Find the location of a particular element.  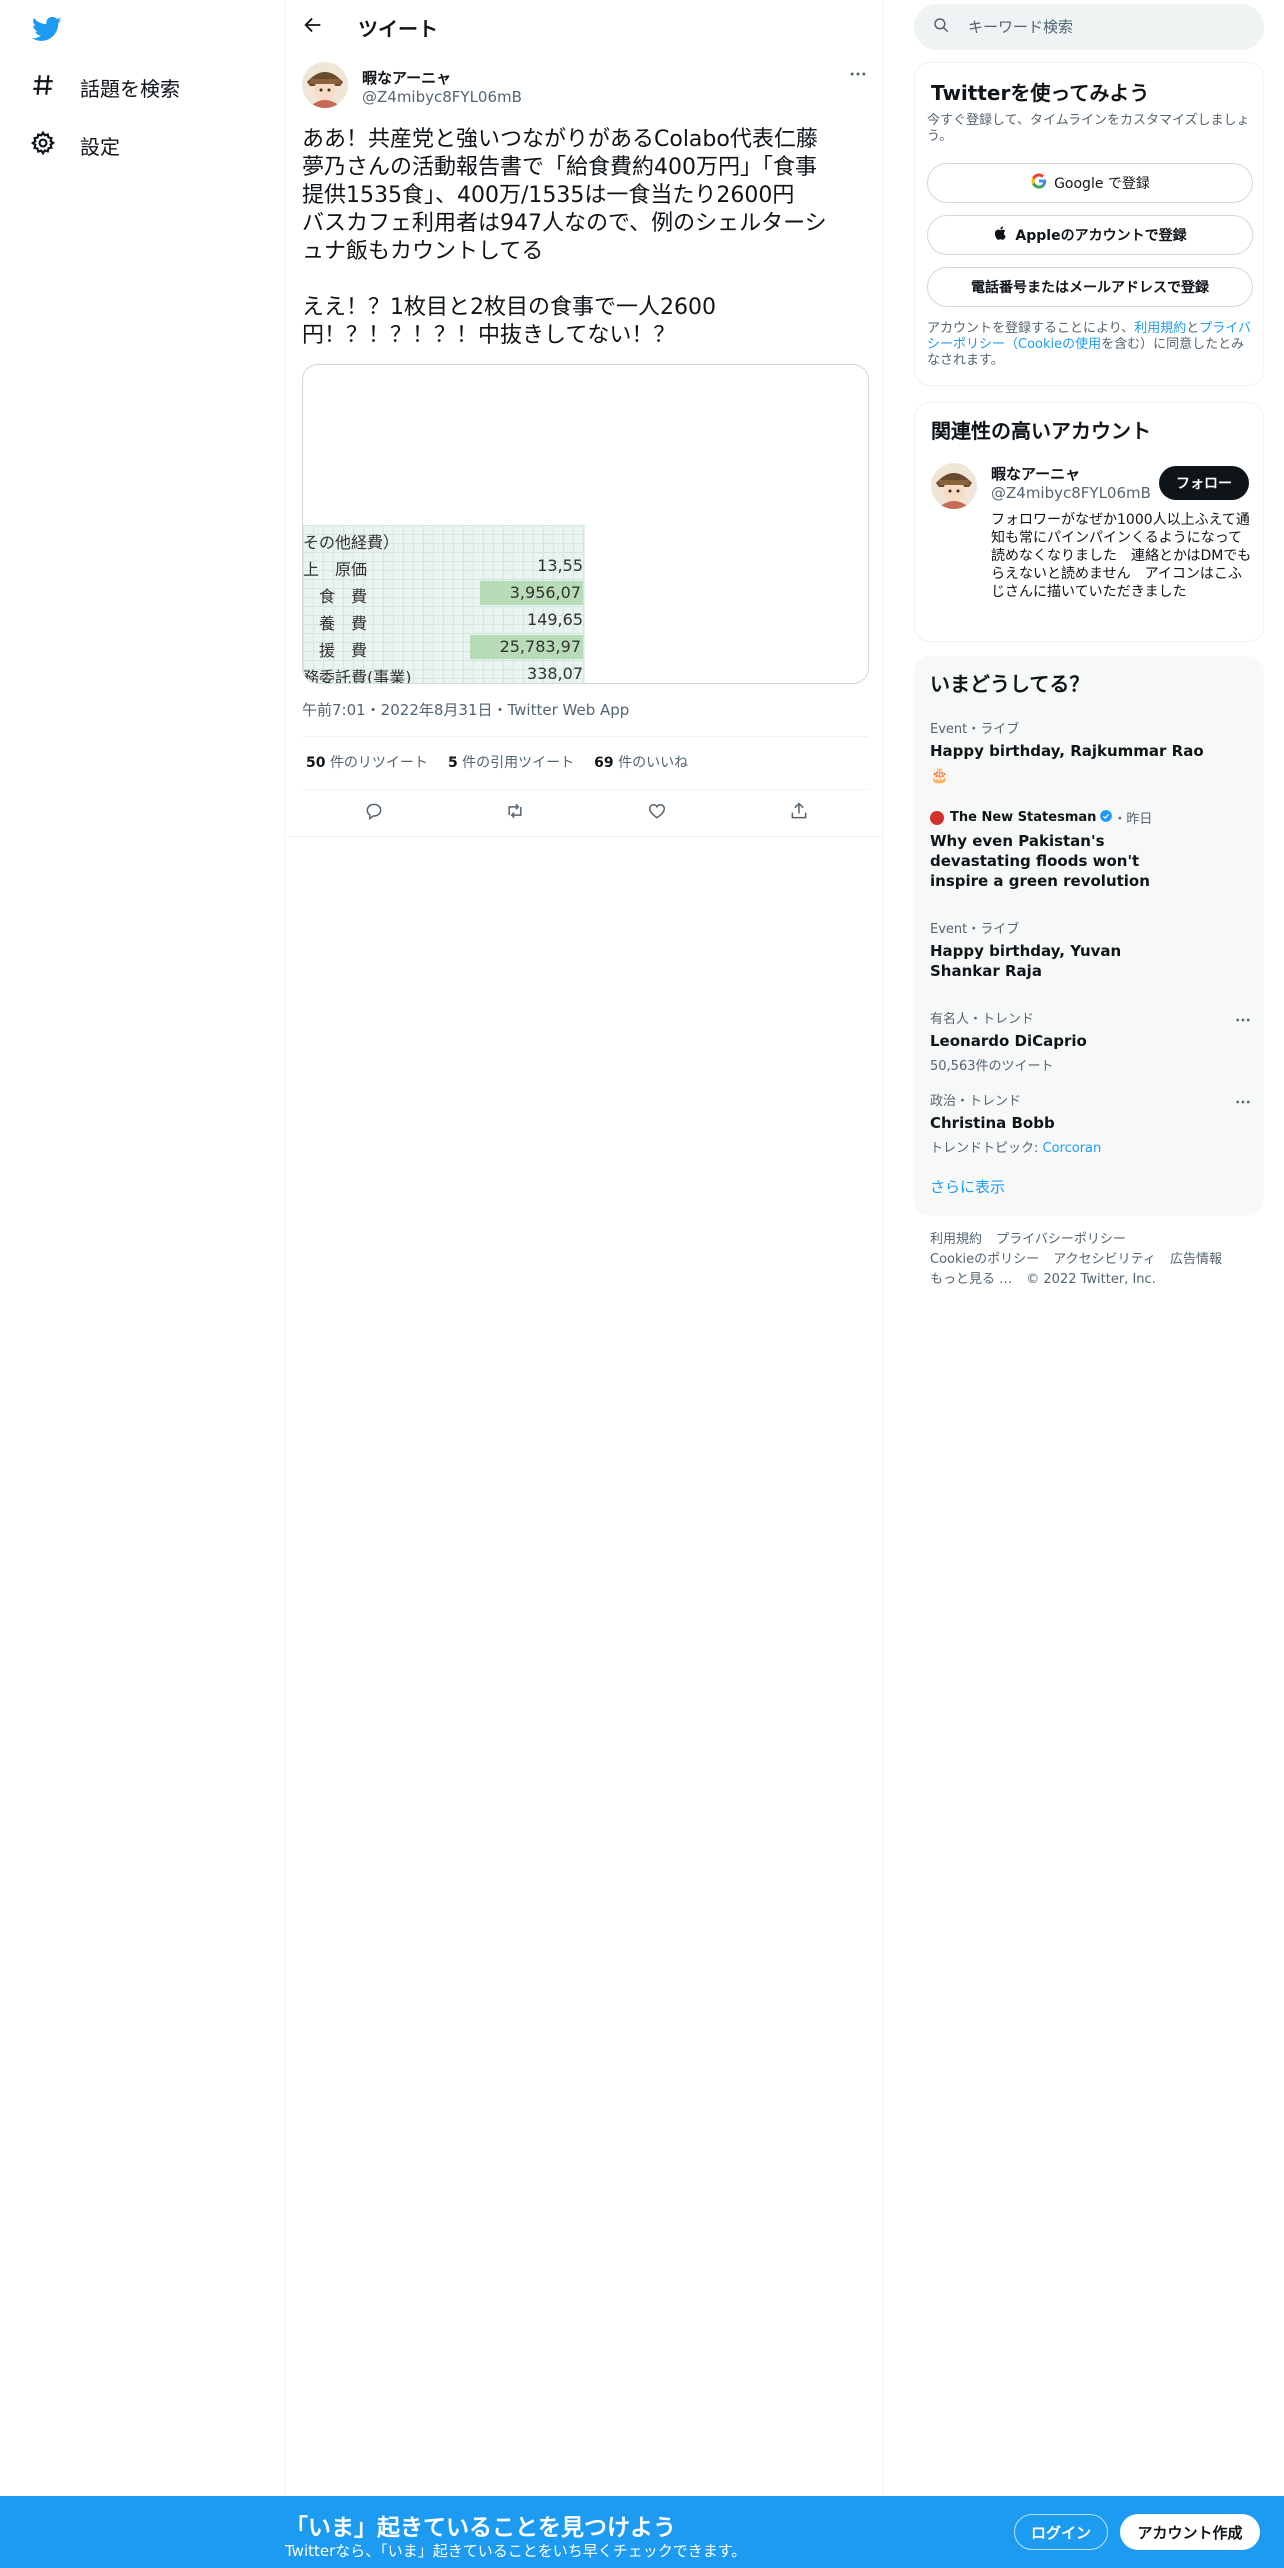

nav-item-explore: 話題を検索 is located at coordinates (105, 87).